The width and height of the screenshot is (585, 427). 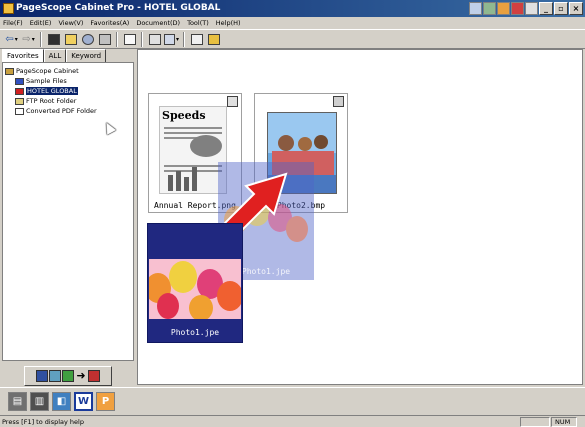 What do you see at coordinates (43, 422) in the screenshot?
I see `status-message: Press [F1] to display help` at bounding box center [43, 422].